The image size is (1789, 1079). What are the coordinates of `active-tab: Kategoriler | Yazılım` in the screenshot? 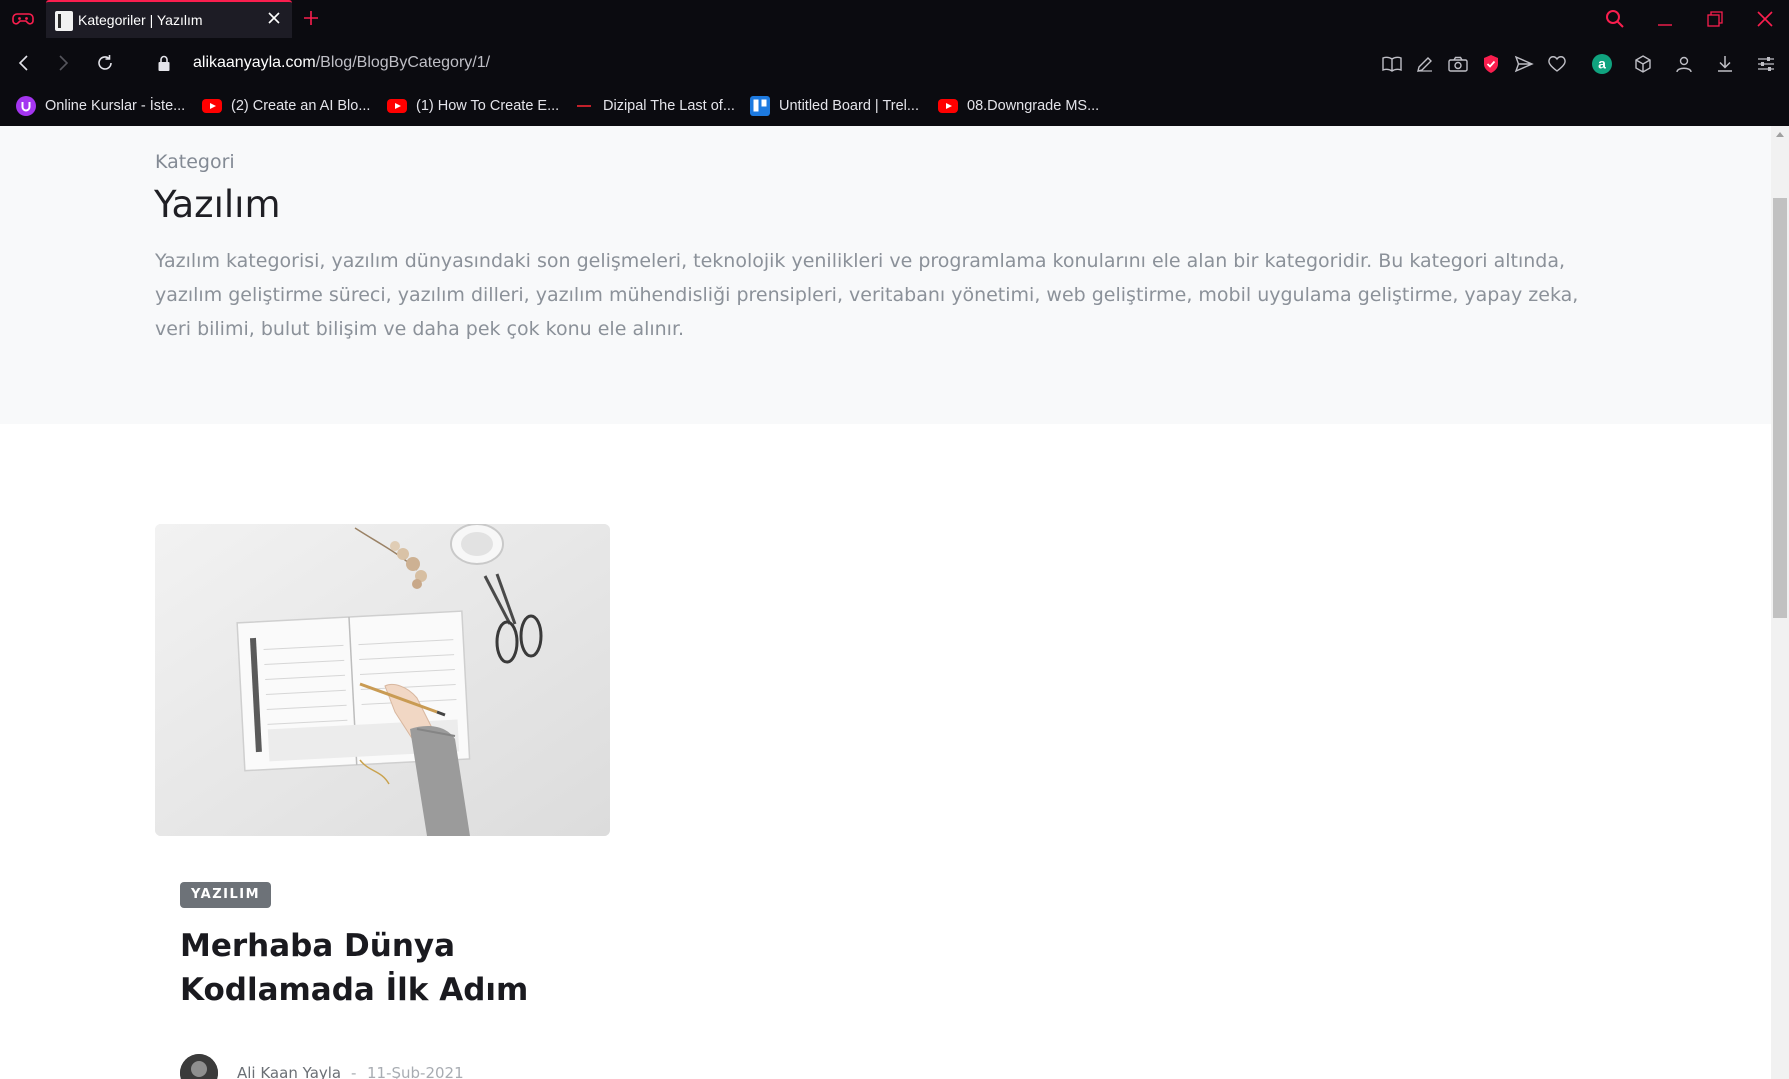 It's located at (169, 19).